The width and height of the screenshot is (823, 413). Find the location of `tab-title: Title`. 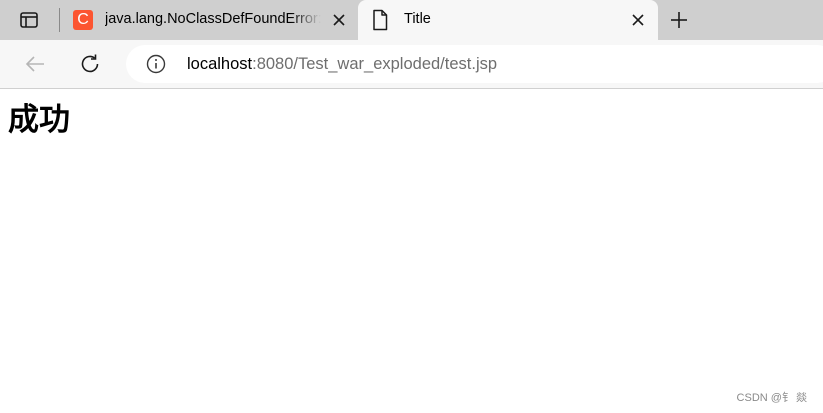

tab-title: Title is located at coordinates (417, 19).